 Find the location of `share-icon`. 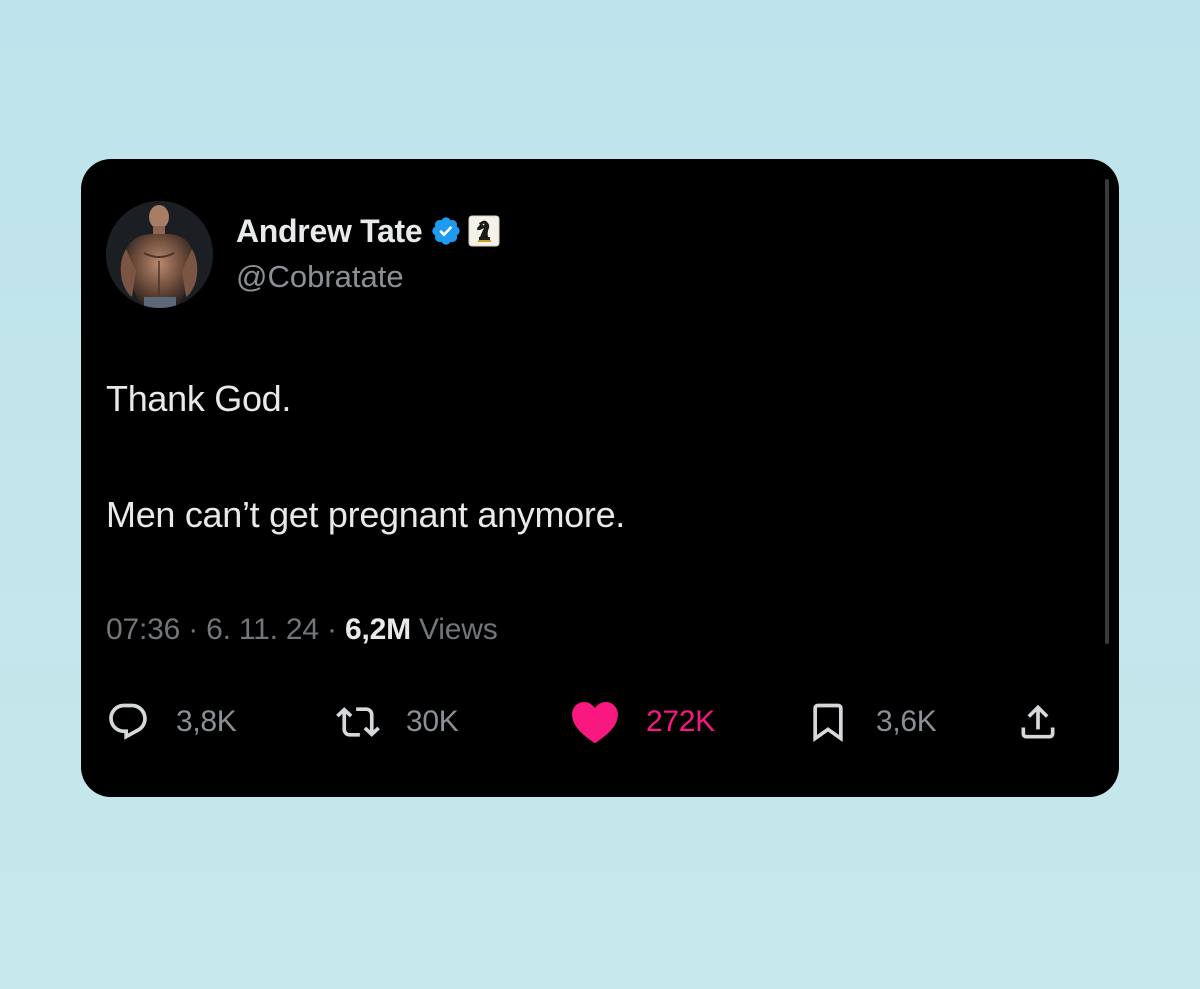

share-icon is located at coordinates (1038, 721).